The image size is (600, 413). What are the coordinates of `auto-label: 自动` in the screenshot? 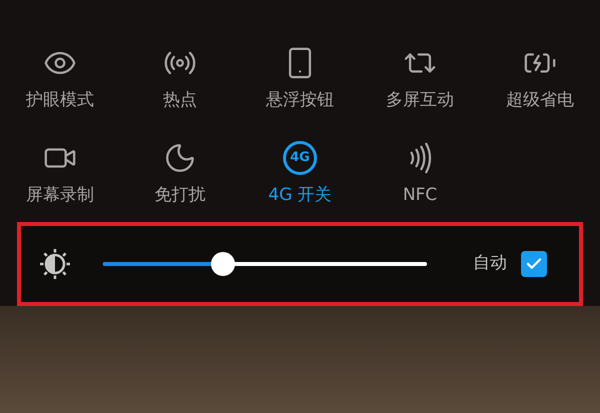 It's located at (490, 264).